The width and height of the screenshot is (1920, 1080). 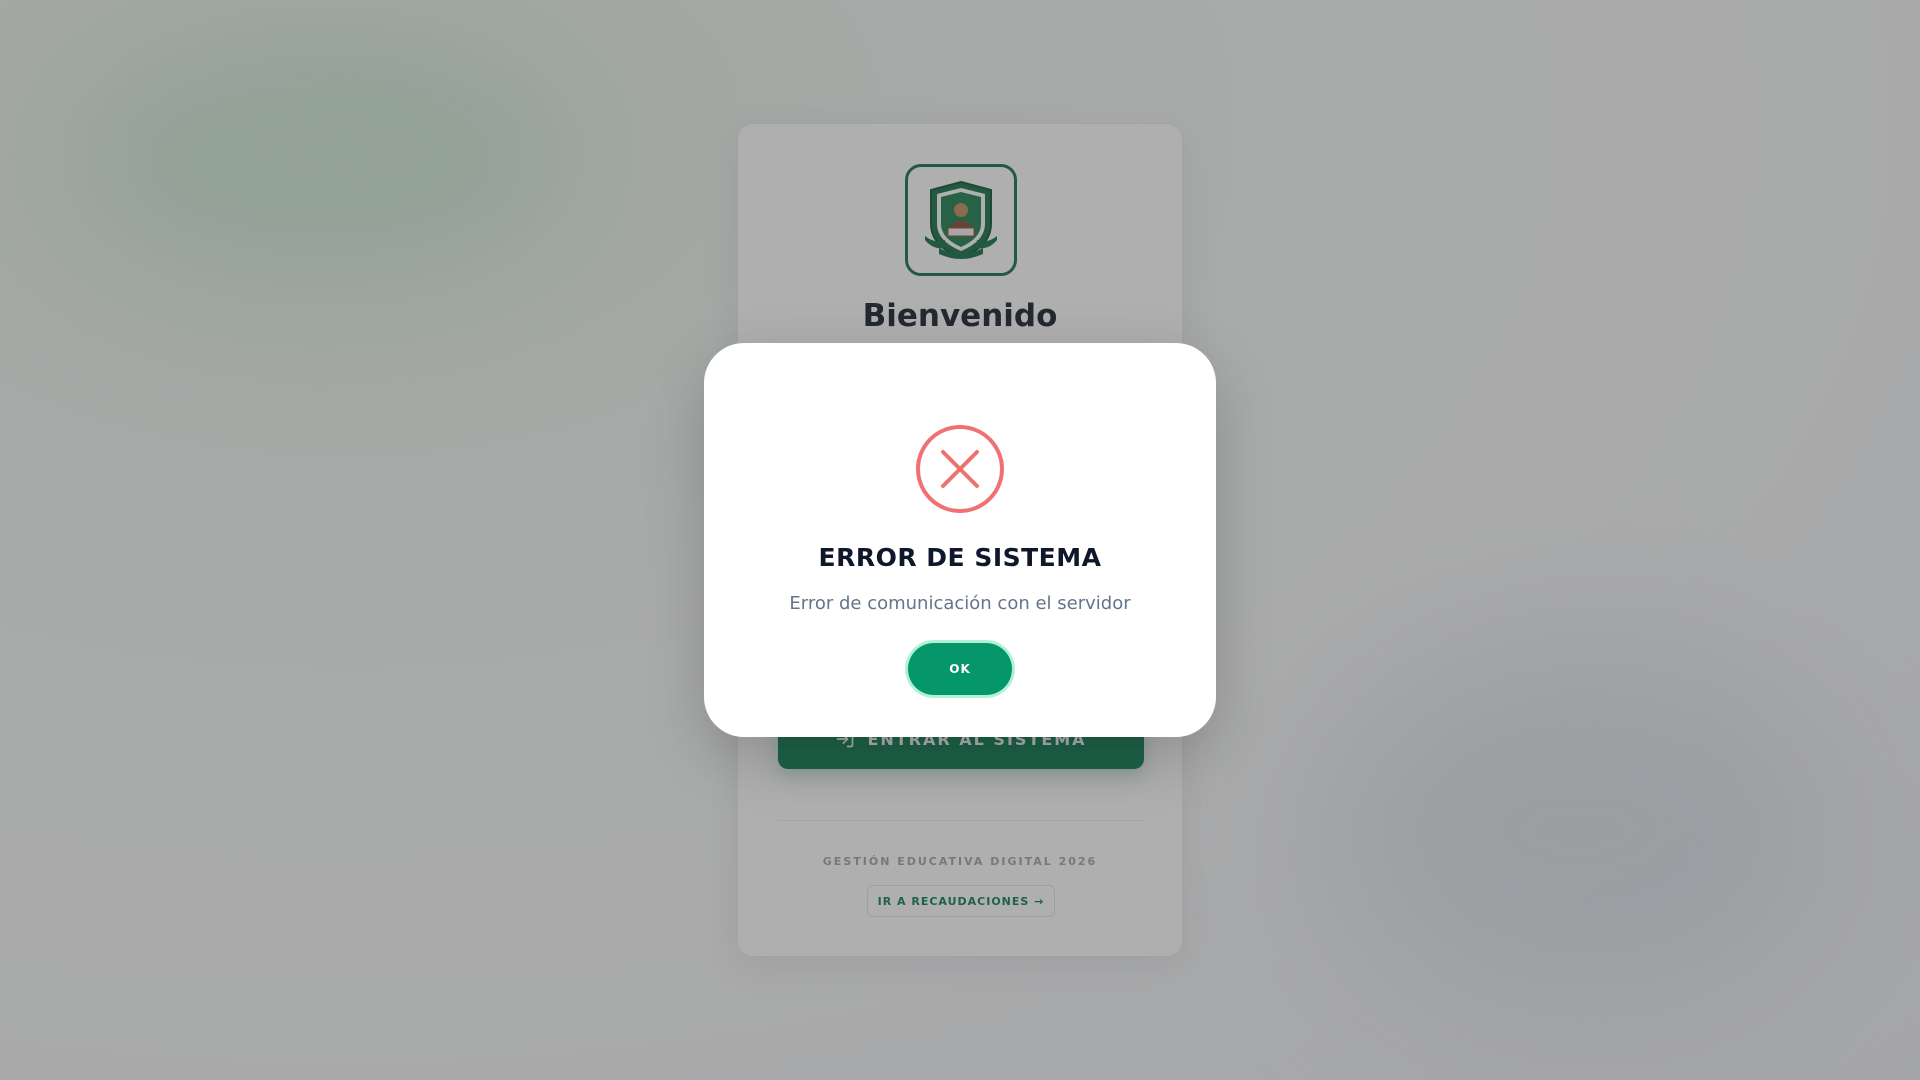 What do you see at coordinates (960, 557) in the screenshot?
I see `dialog-title: ERROR DE SISTEMA` at bounding box center [960, 557].